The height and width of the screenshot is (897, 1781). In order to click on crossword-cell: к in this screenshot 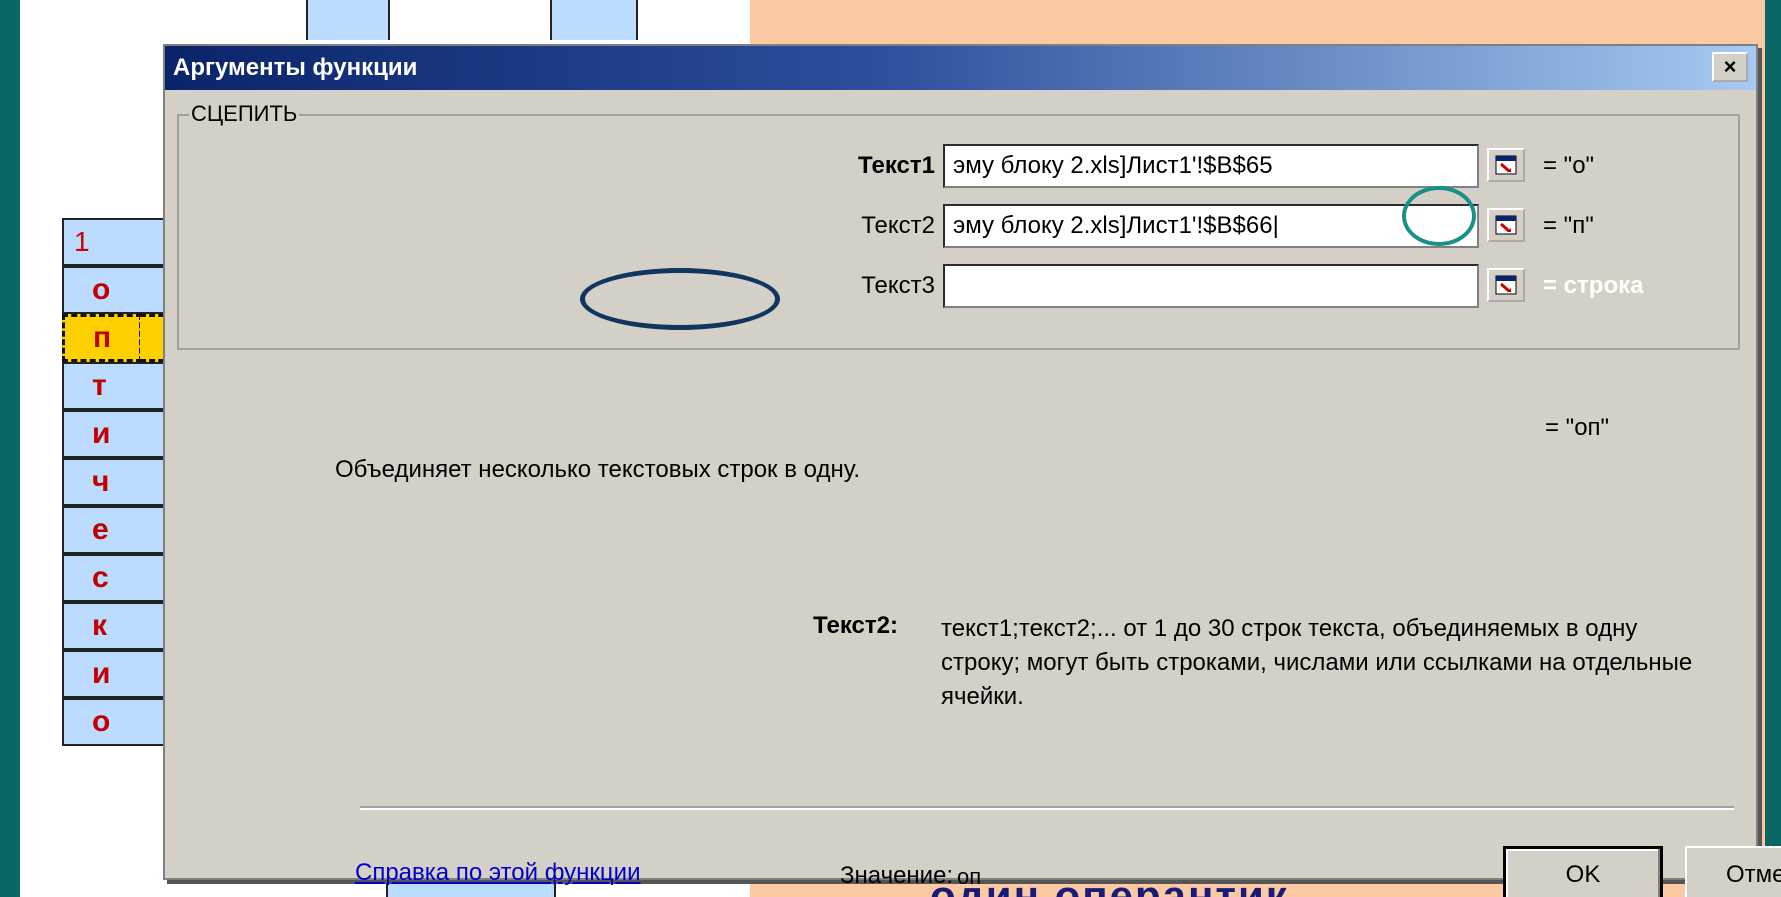, I will do `click(102, 626)`.